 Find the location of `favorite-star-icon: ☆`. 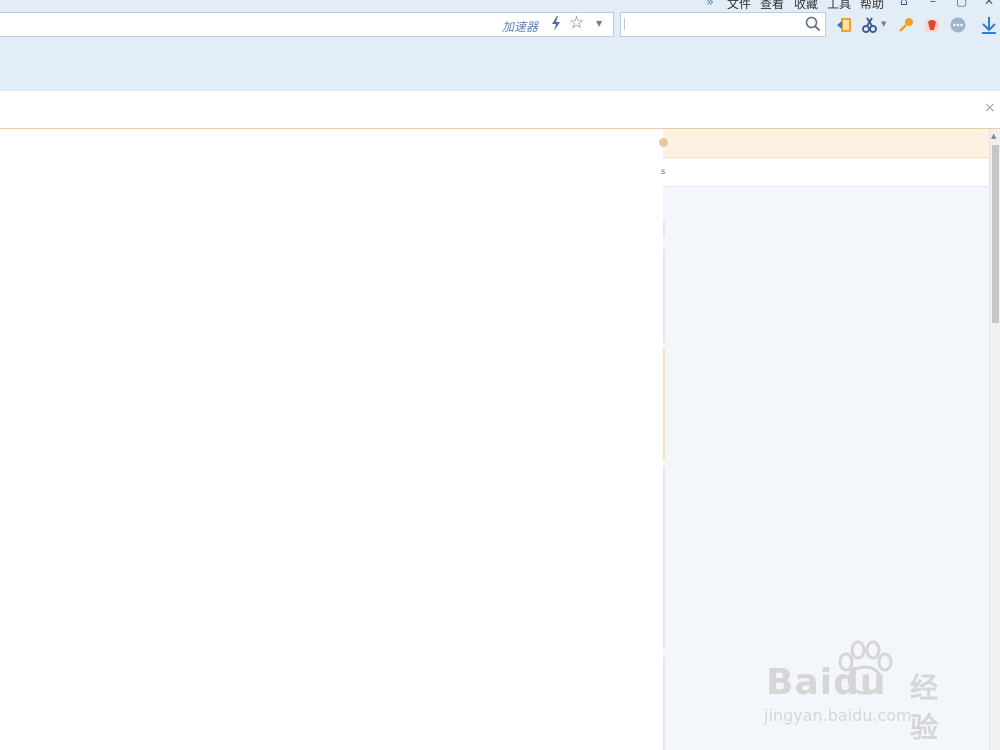

favorite-star-icon: ☆ is located at coordinates (576, 23).